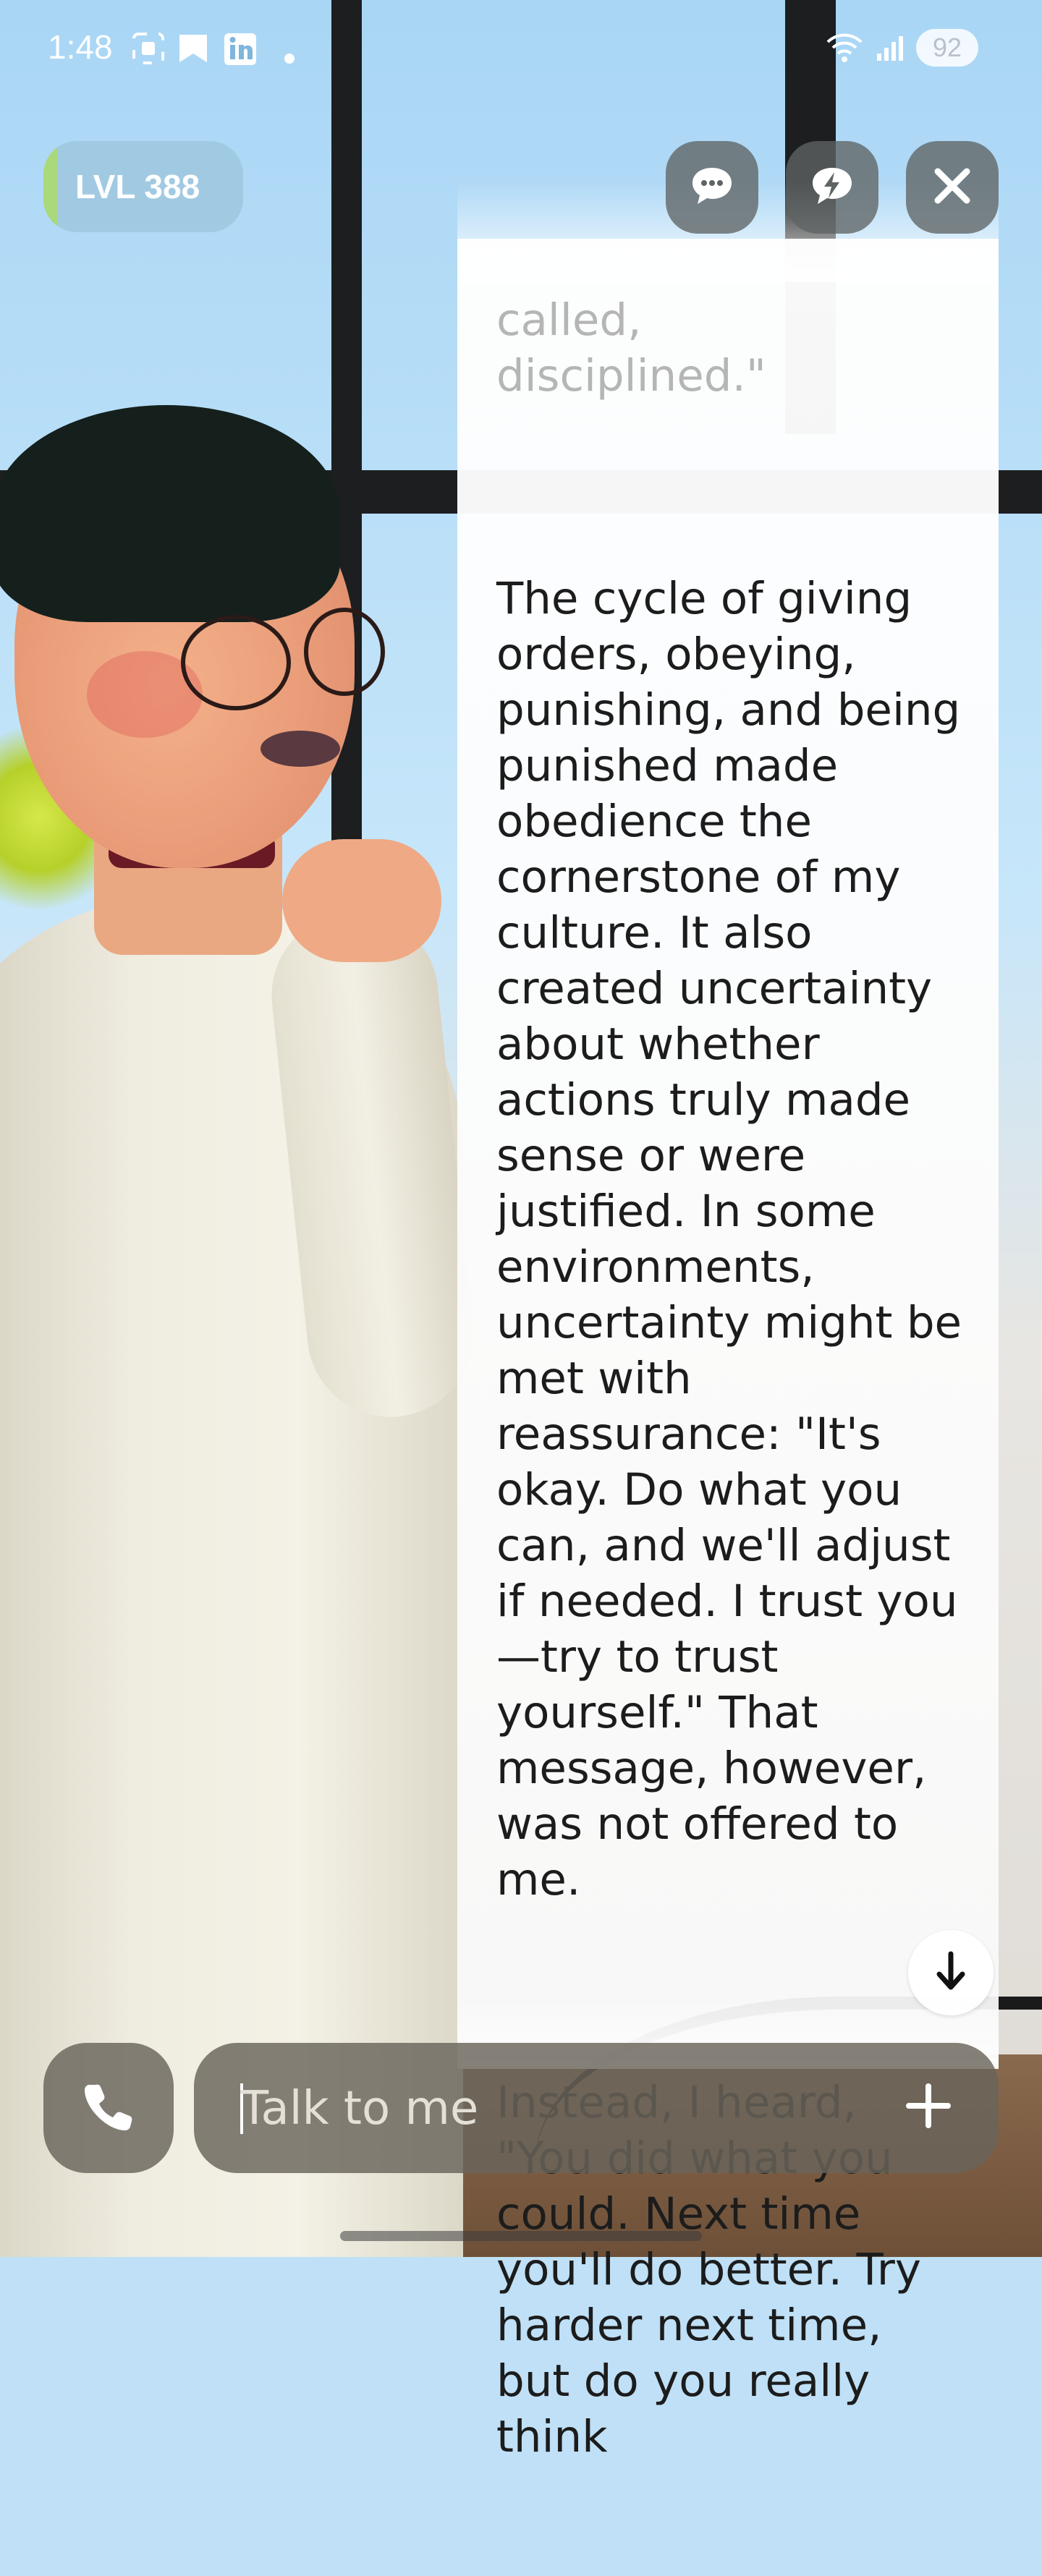 The height and width of the screenshot is (2576, 1042). I want to click on window-frame, so click(346, 452).